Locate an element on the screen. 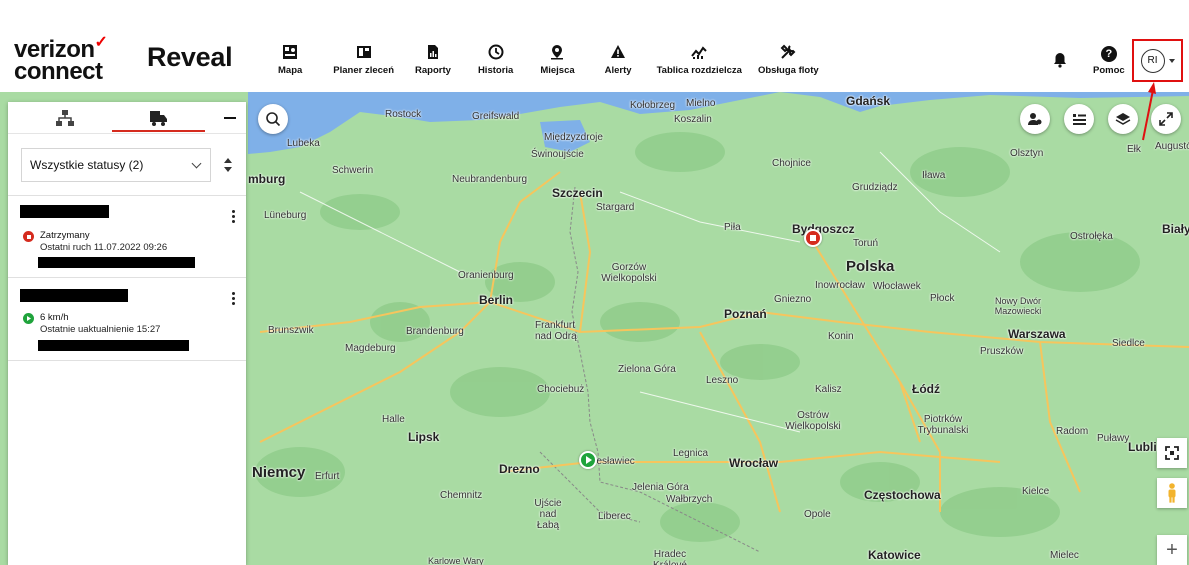  map-label: Łódź is located at coordinates (926, 389).